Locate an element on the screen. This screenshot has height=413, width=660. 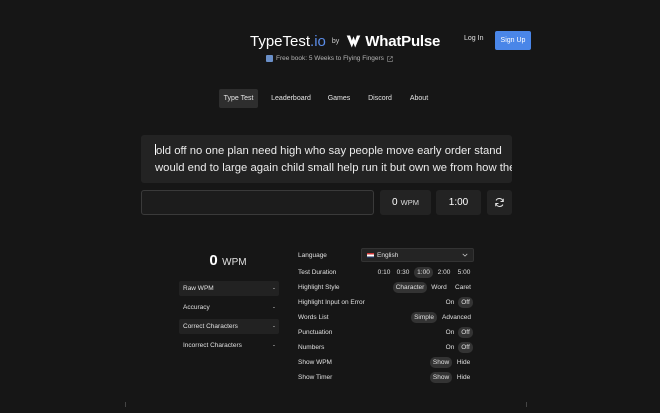
setting-highlight-input-label: Highlight Input on Error is located at coordinates (331, 302).